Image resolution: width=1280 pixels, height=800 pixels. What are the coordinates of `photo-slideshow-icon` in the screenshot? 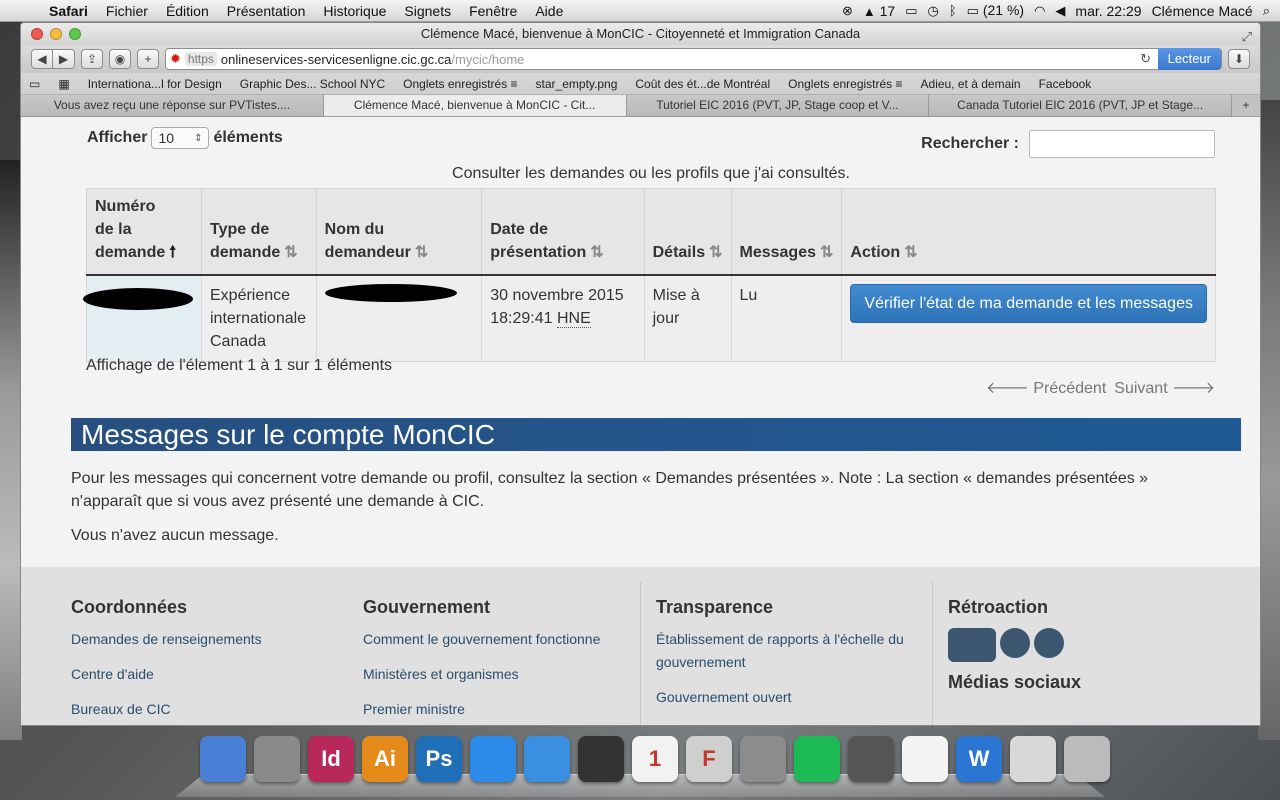 It's located at (871, 759).